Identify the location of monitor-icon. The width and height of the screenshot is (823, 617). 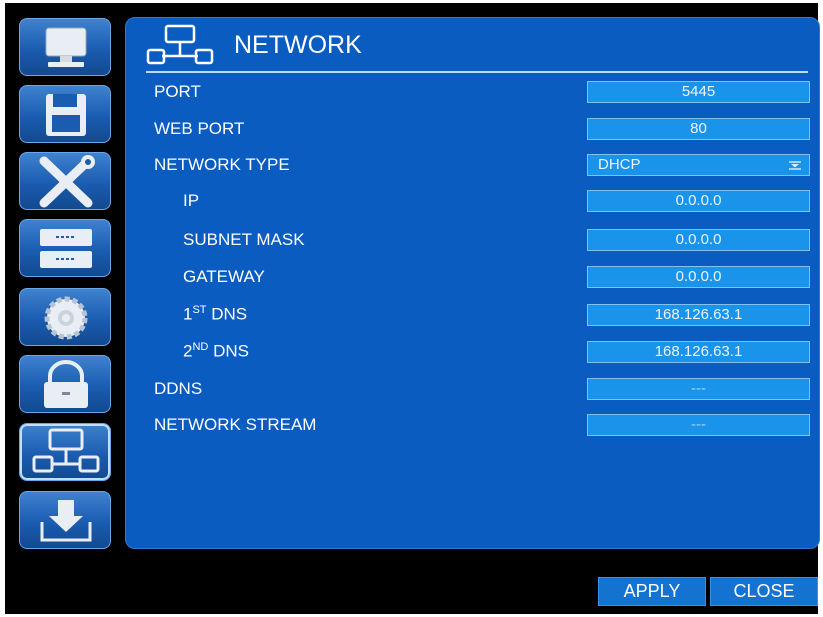
(66, 47).